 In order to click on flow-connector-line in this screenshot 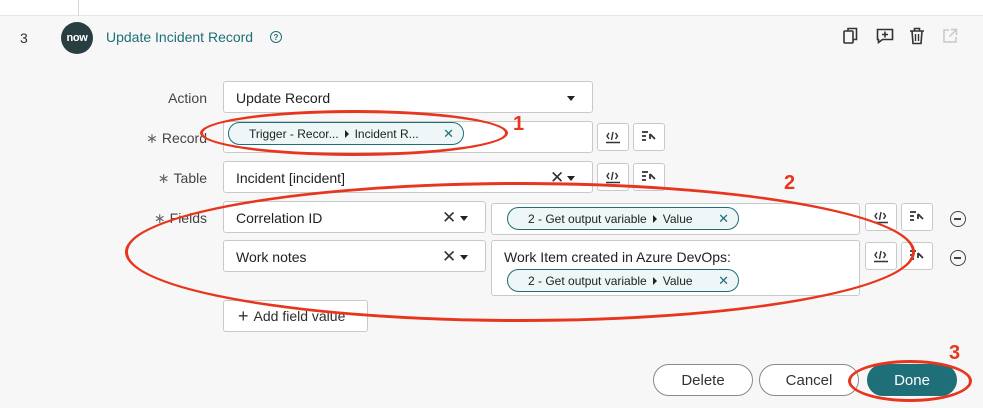, I will do `click(78, 8)`.